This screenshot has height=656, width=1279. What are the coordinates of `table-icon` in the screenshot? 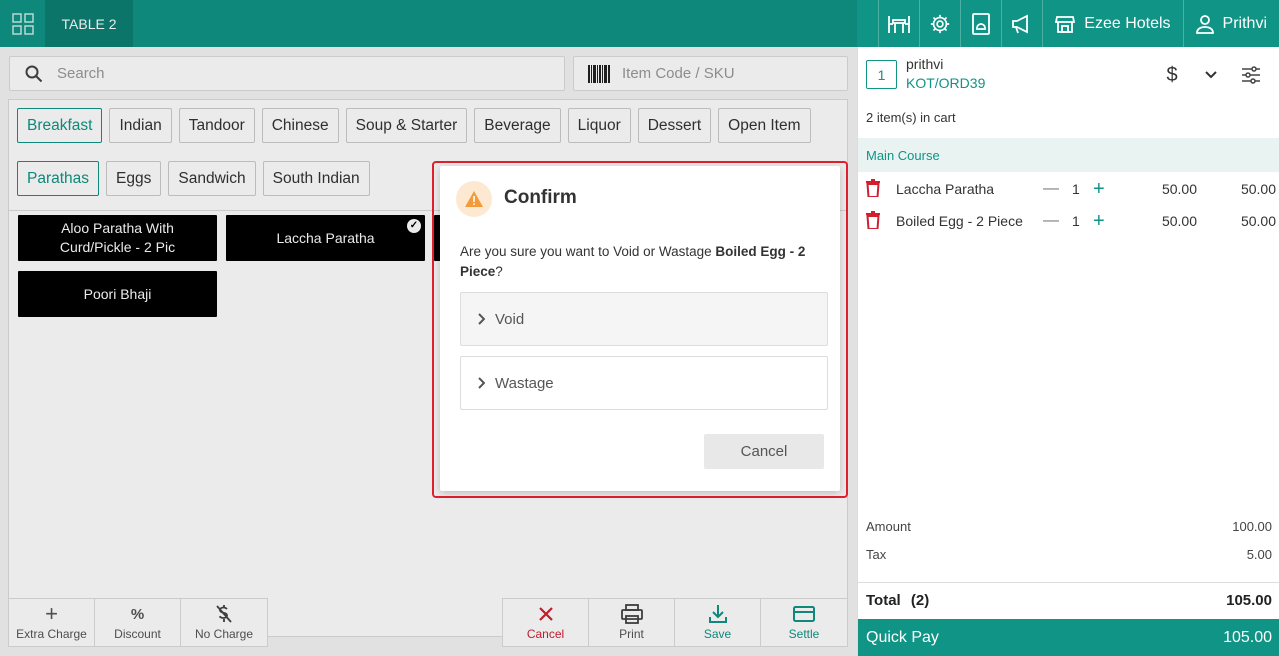 It's located at (899, 24).